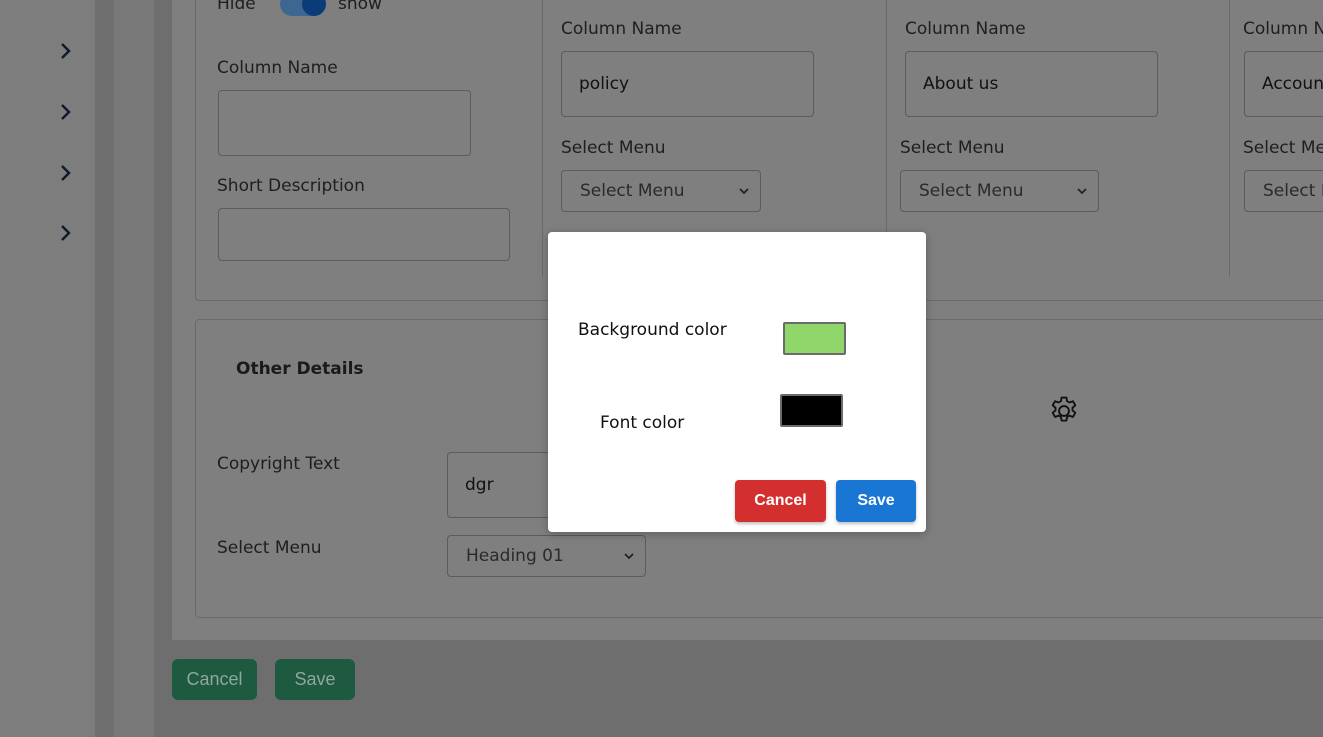 This screenshot has height=737, width=1323. I want to click on select-menu-label: Select Me, so click(1283, 148).